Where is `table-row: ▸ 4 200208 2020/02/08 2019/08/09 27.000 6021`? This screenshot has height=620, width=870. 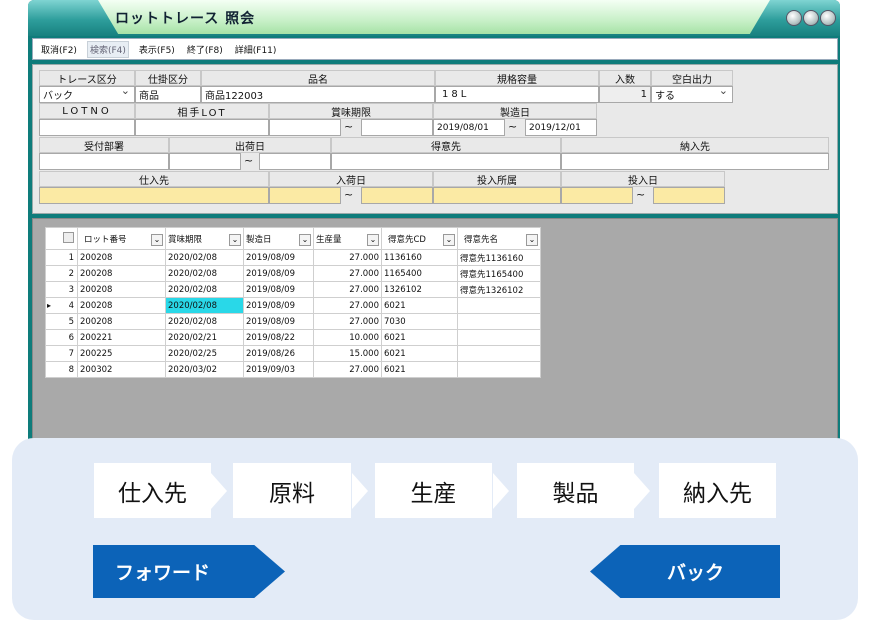 table-row: ▸ 4 200208 2020/02/08 2019/08/09 27.000 6021 is located at coordinates (293, 305).